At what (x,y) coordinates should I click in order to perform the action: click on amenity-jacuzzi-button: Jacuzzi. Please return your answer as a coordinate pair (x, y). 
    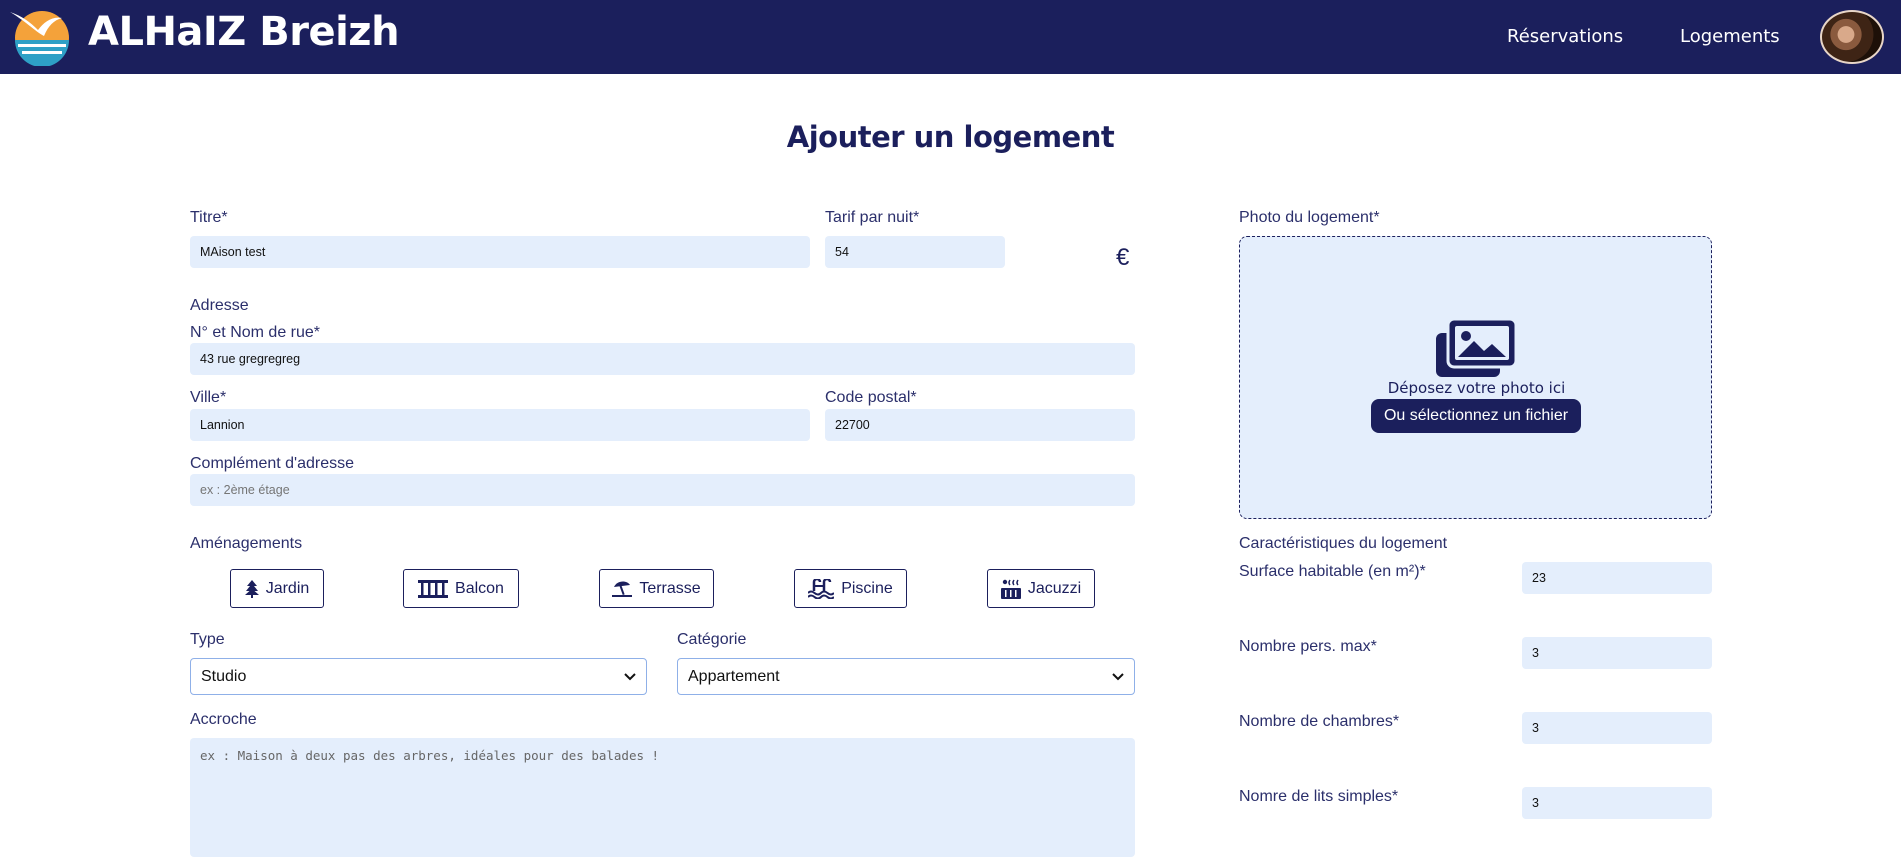
    Looking at the image, I should click on (1041, 588).